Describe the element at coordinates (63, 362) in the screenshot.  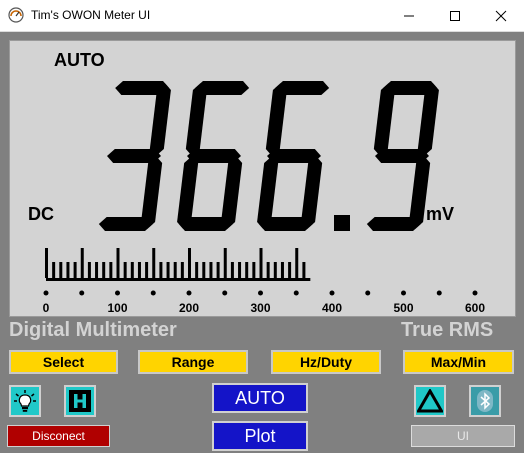
I see `select-button: Select` at that location.